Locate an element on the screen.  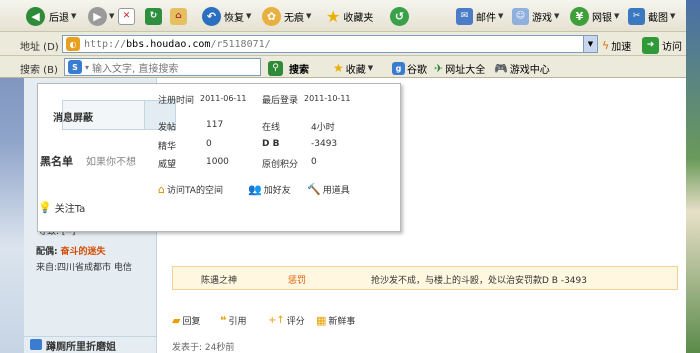
paw-icon: ✿ is located at coordinates (271, 16).